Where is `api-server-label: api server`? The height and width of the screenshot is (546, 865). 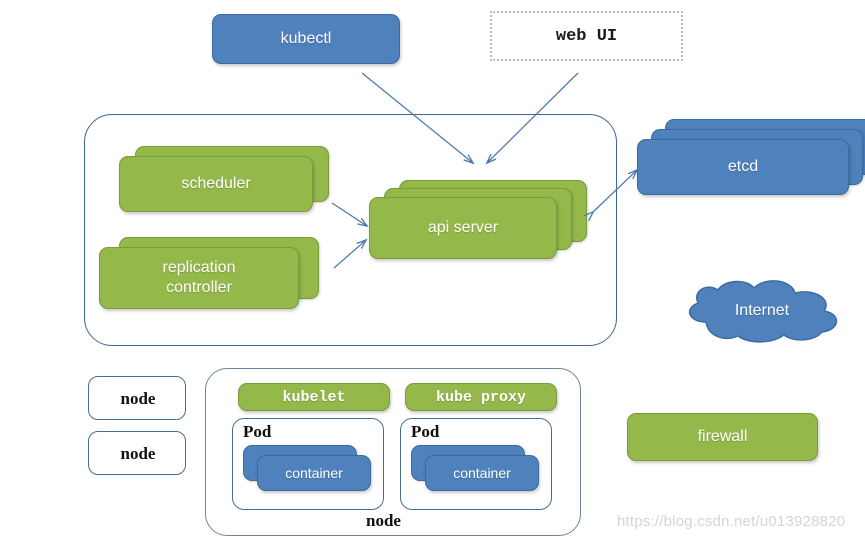 api-server-label: api server is located at coordinates (463, 228).